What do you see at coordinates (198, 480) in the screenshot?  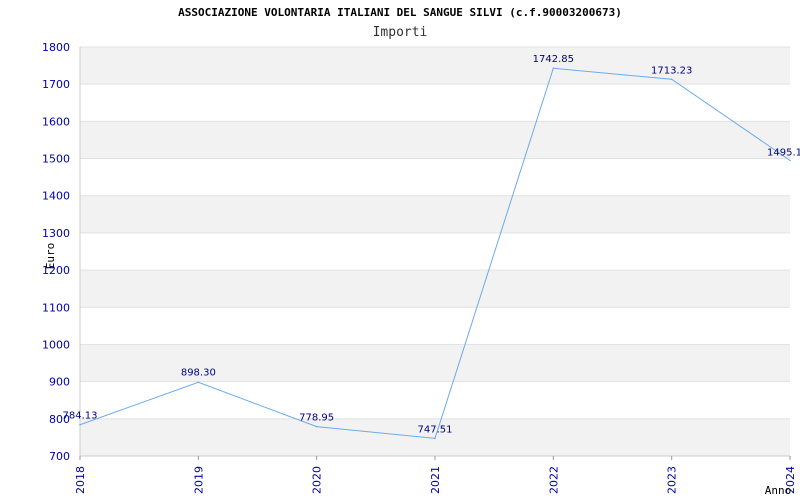 I see `x-tick-label: 2019` at bounding box center [198, 480].